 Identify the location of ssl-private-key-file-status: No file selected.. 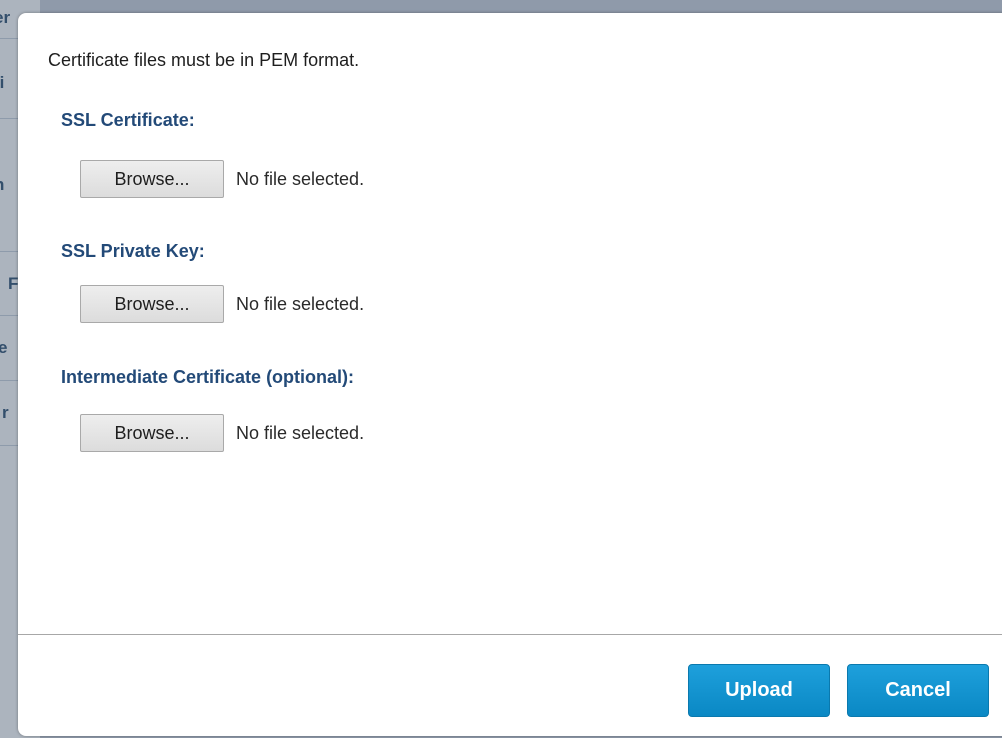
(300, 303).